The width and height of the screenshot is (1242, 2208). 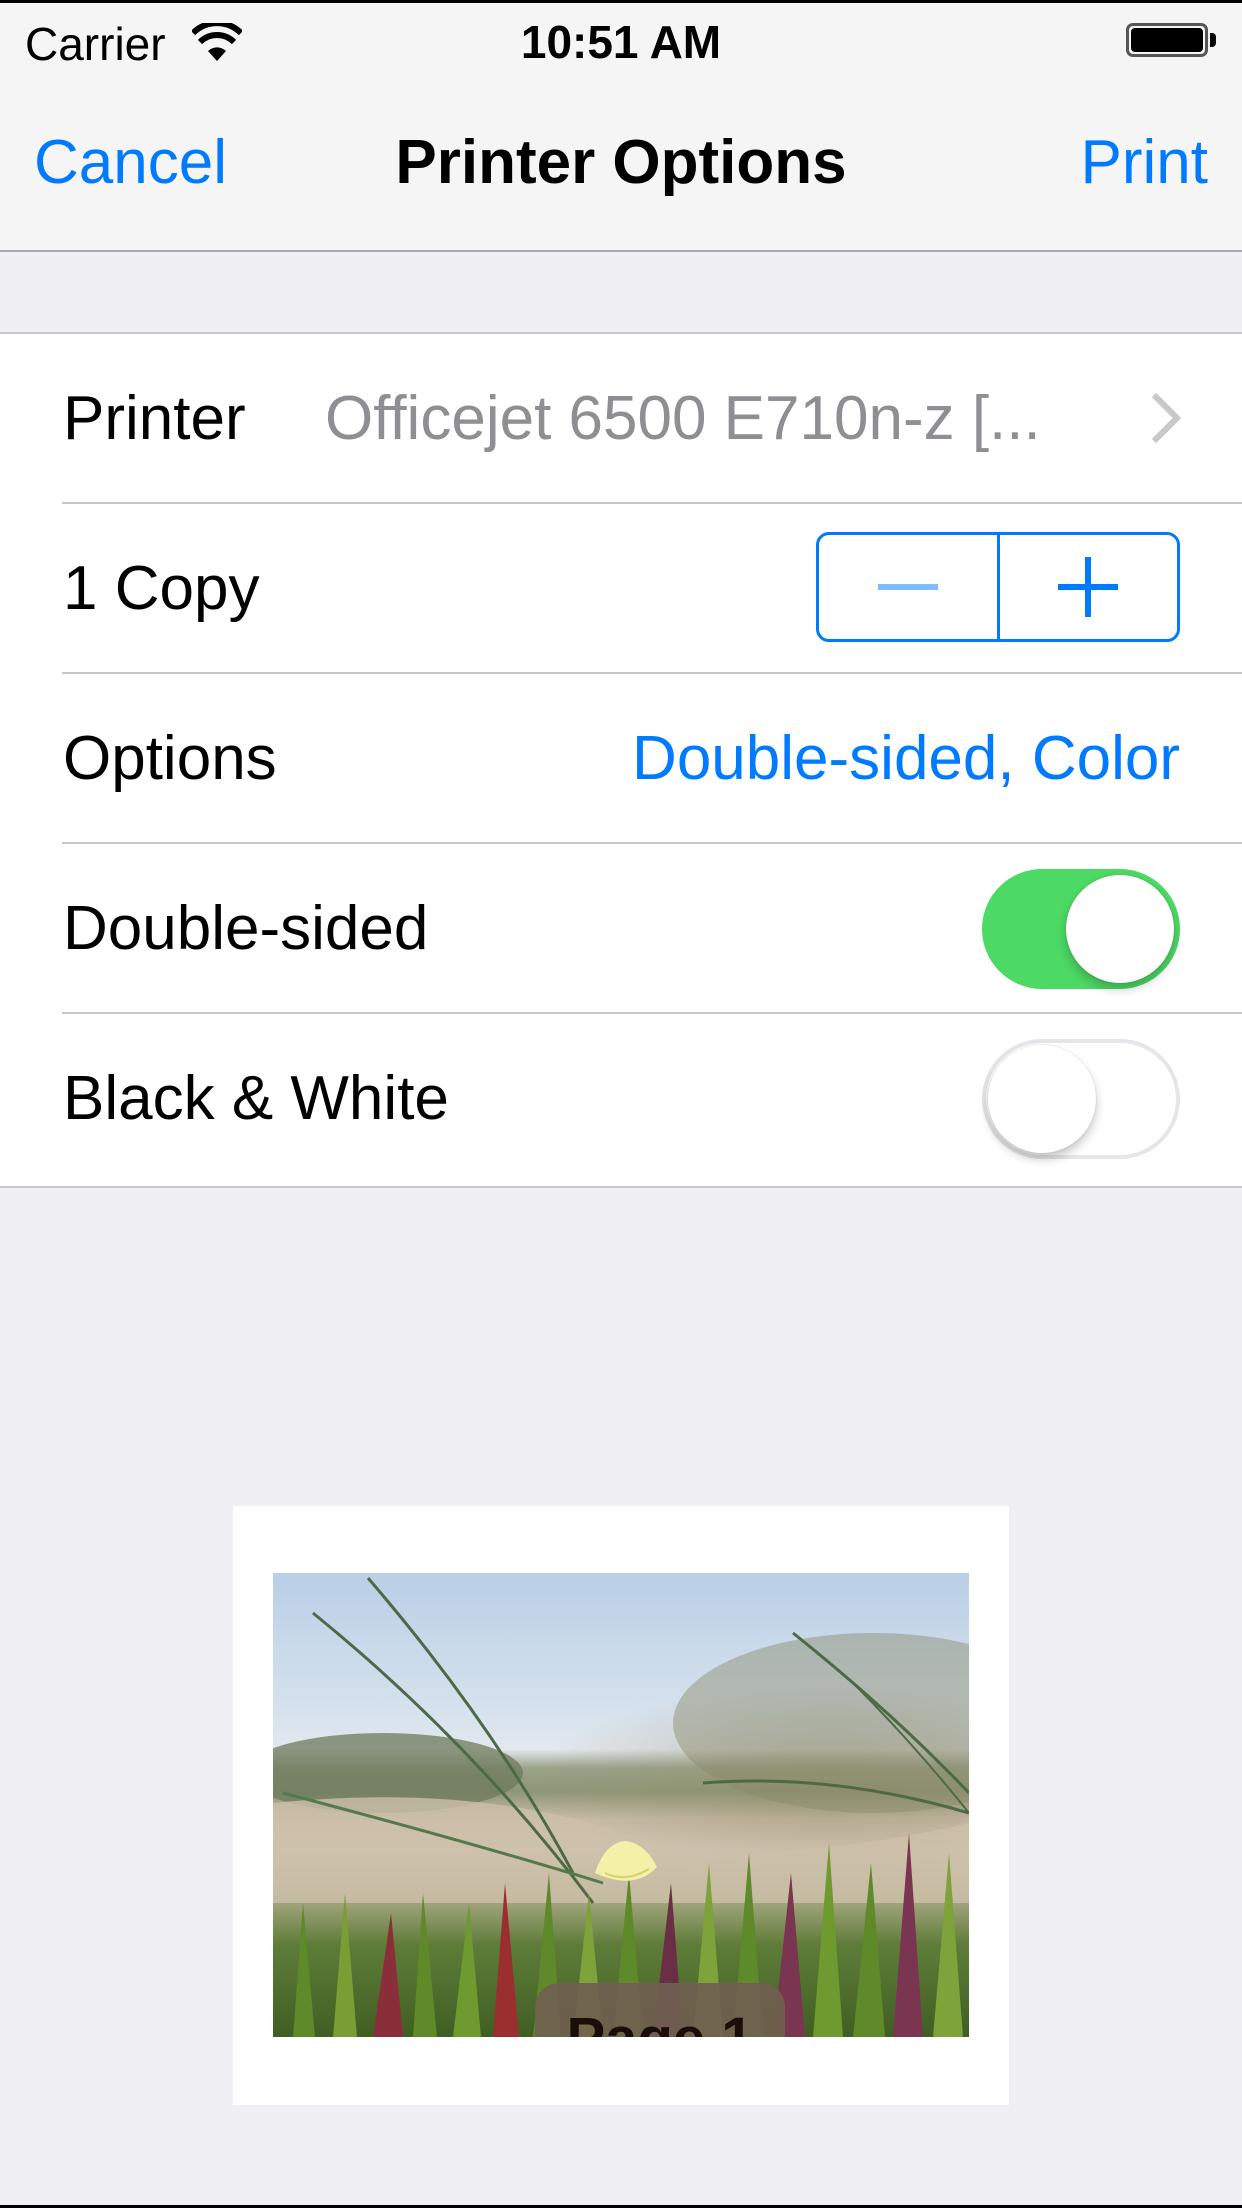 I want to click on copies-label: 1 Copy, so click(x=161, y=588).